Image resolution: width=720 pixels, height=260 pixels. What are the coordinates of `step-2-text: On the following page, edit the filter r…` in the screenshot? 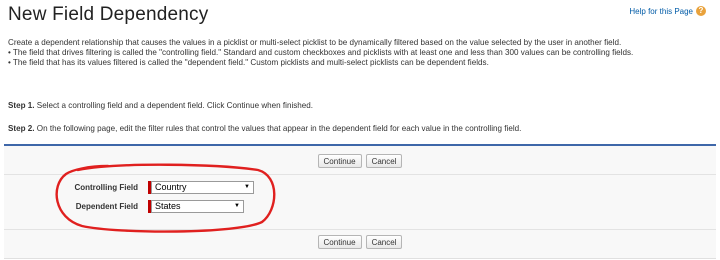 It's located at (278, 128).